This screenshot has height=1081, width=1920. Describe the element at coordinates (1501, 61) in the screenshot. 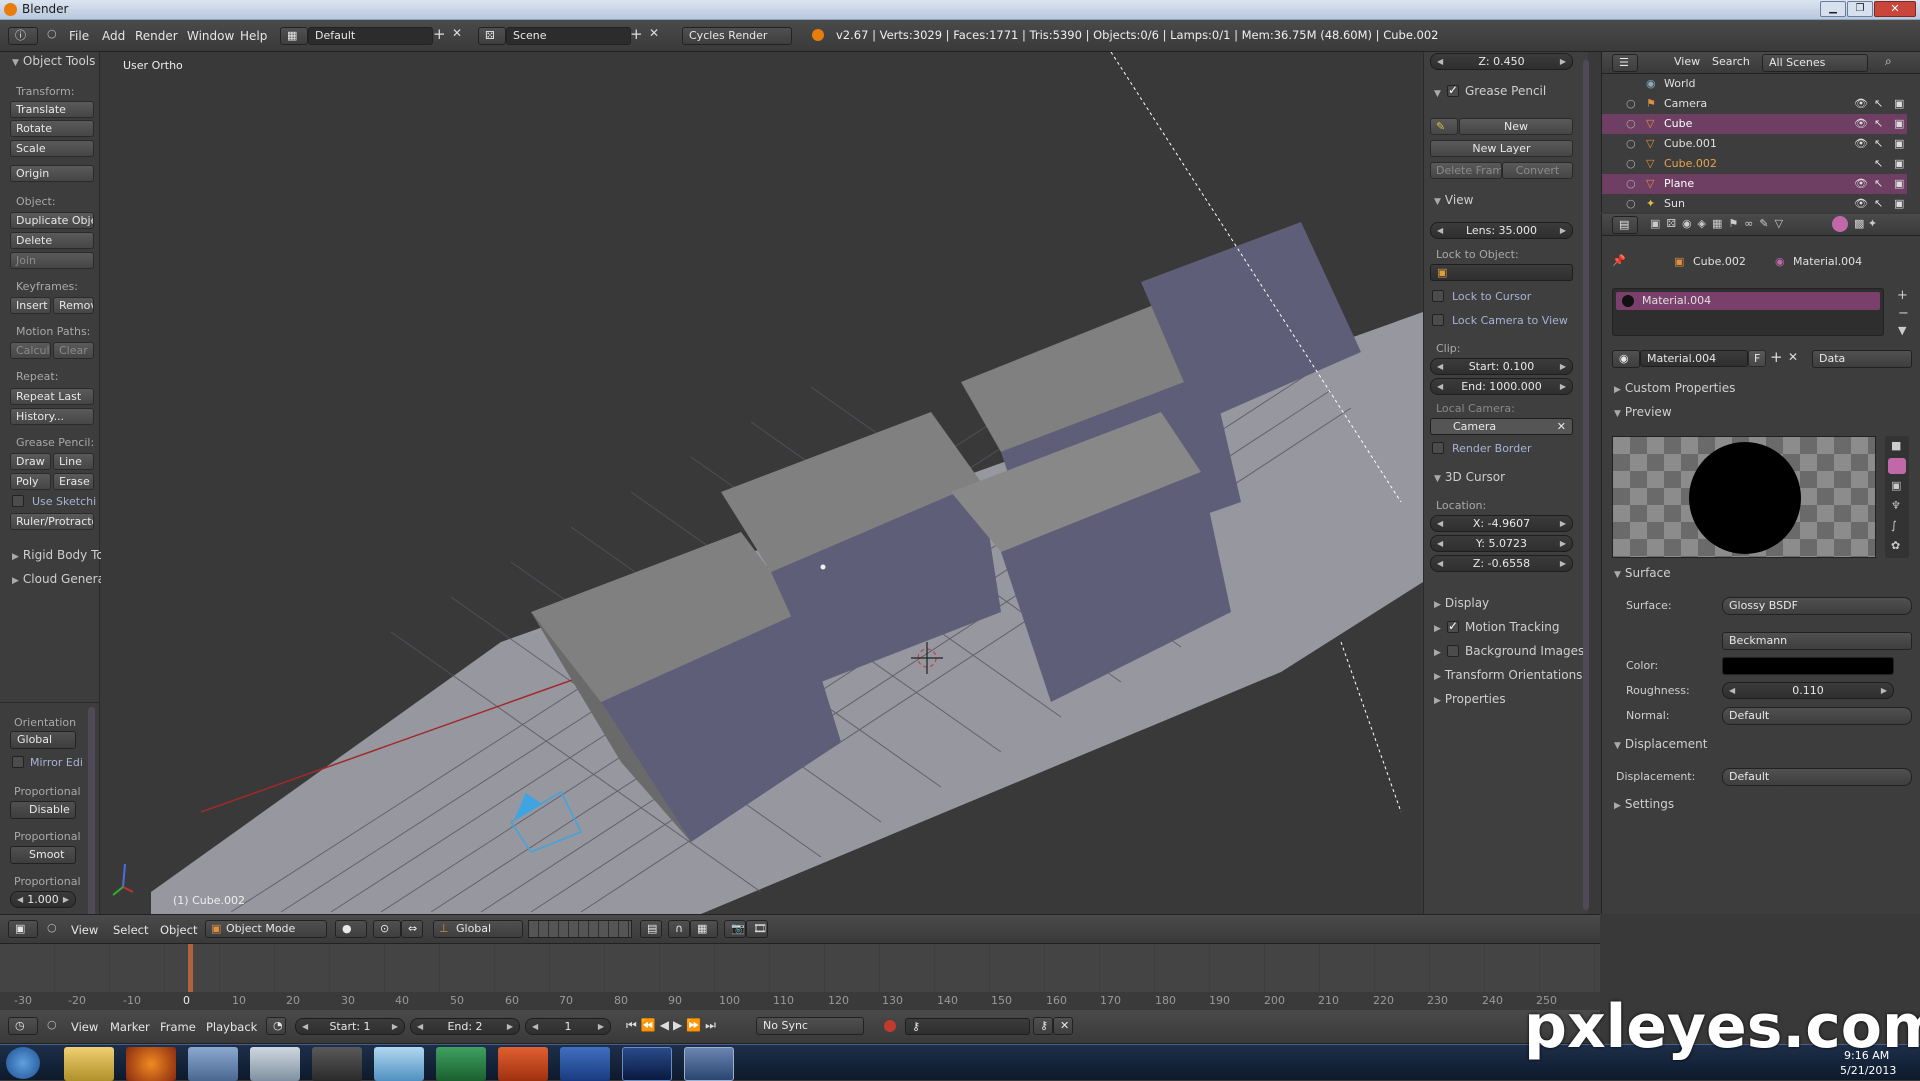

I see `z-field: ◀ Z: 0.450 ▶` at that location.